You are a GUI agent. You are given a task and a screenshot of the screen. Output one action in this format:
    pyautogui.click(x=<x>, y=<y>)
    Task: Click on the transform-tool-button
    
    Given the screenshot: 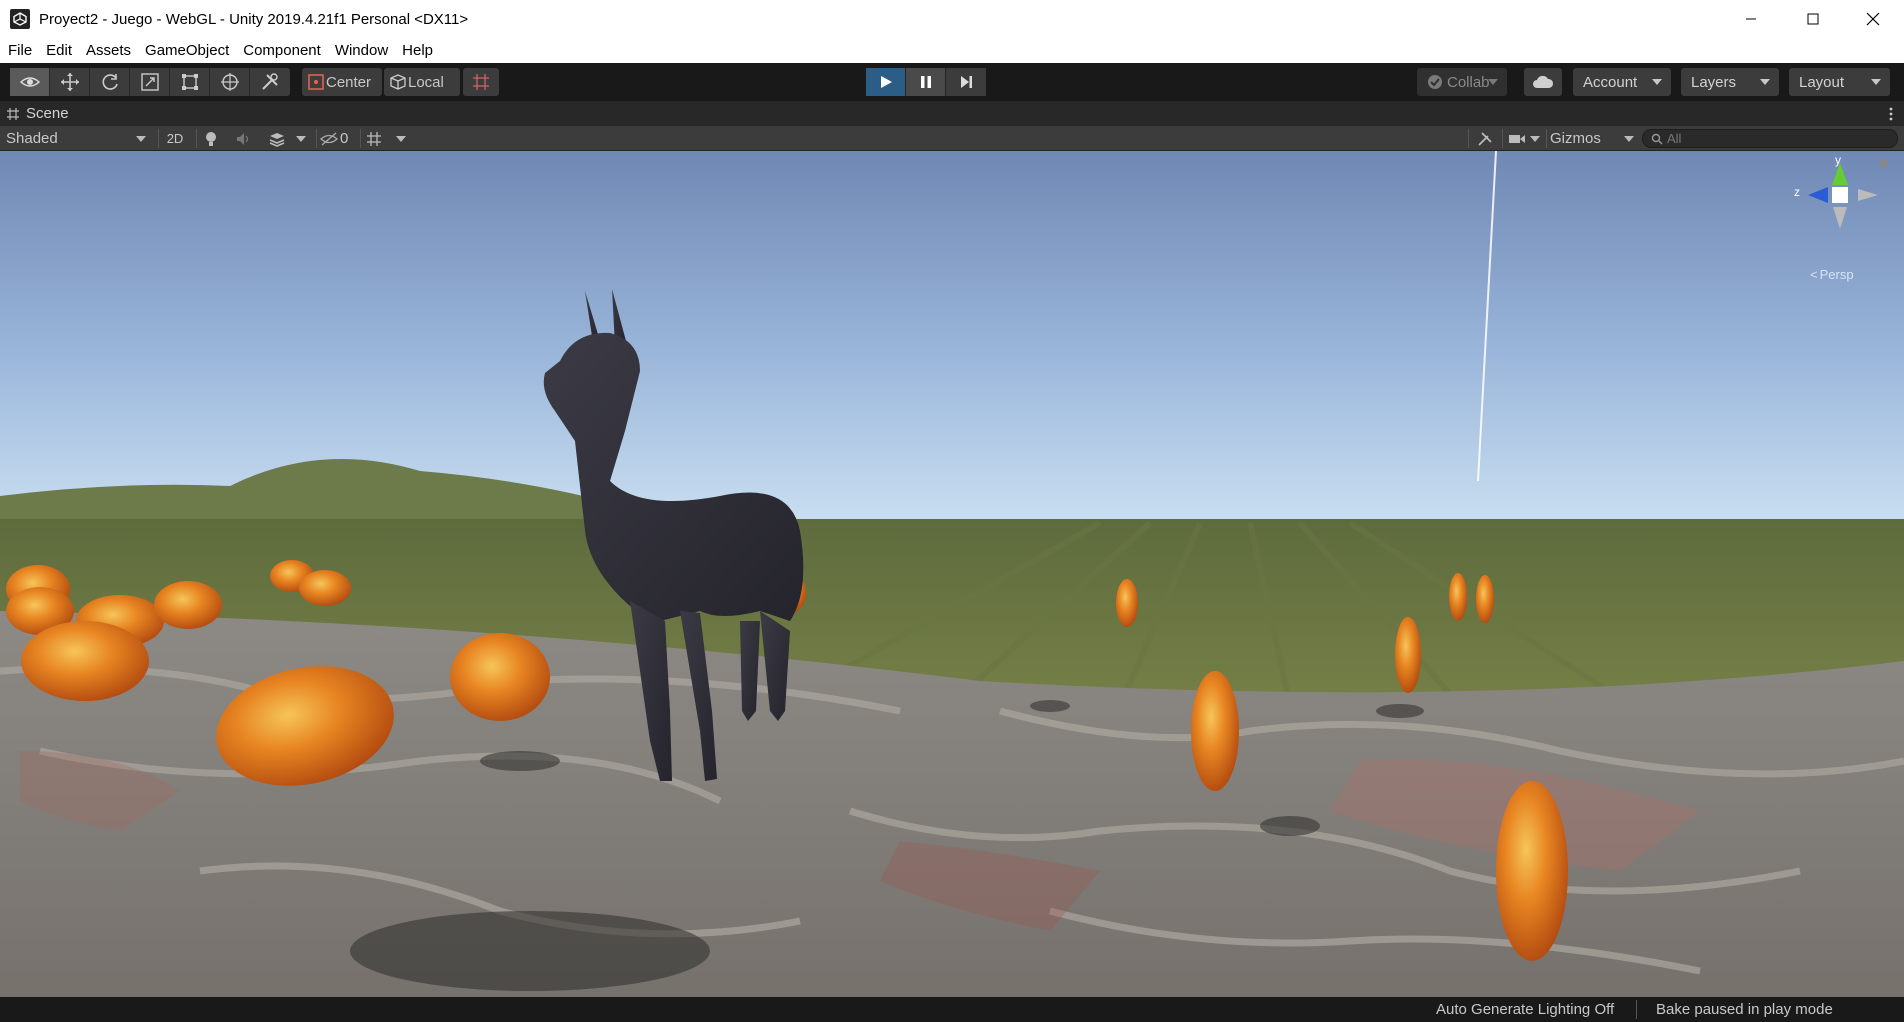 What is the action you would take?
    pyautogui.click(x=230, y=82)
    